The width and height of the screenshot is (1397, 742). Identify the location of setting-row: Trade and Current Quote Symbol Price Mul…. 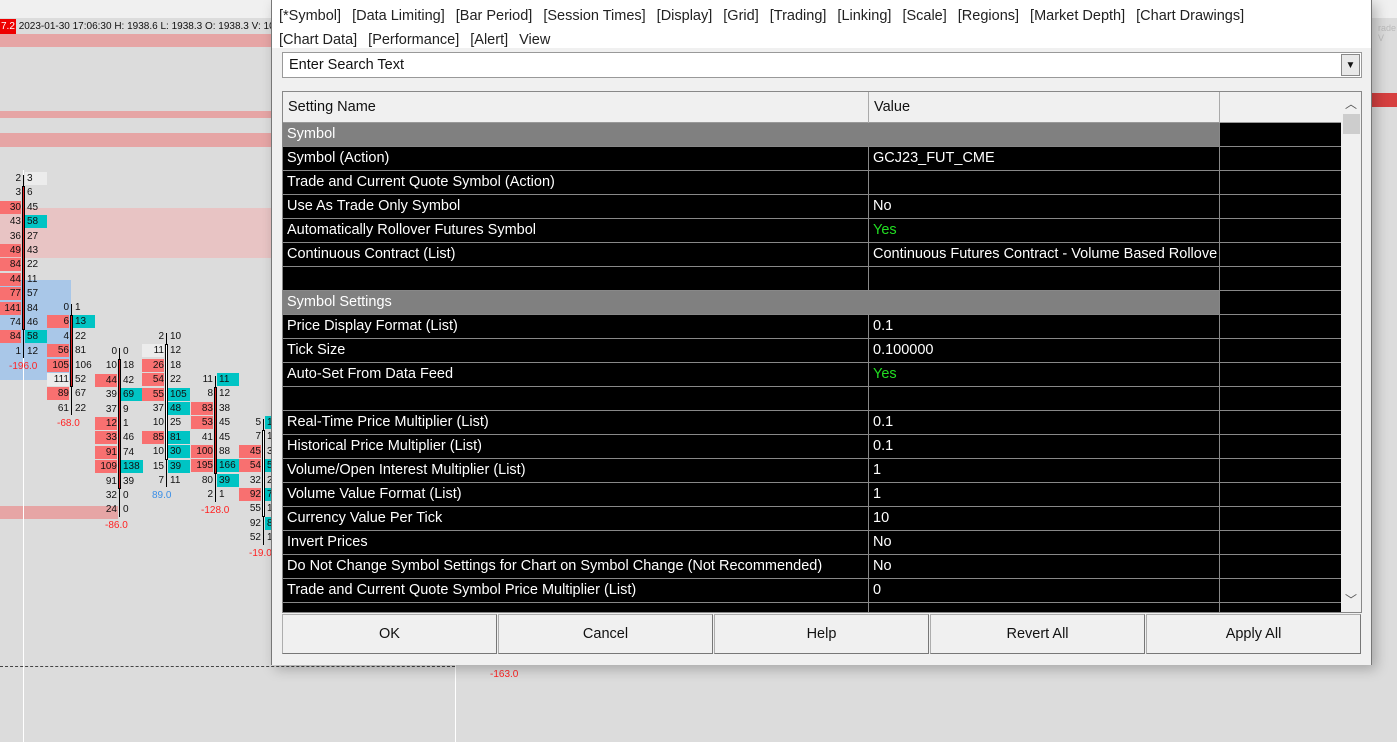
(812, 591).